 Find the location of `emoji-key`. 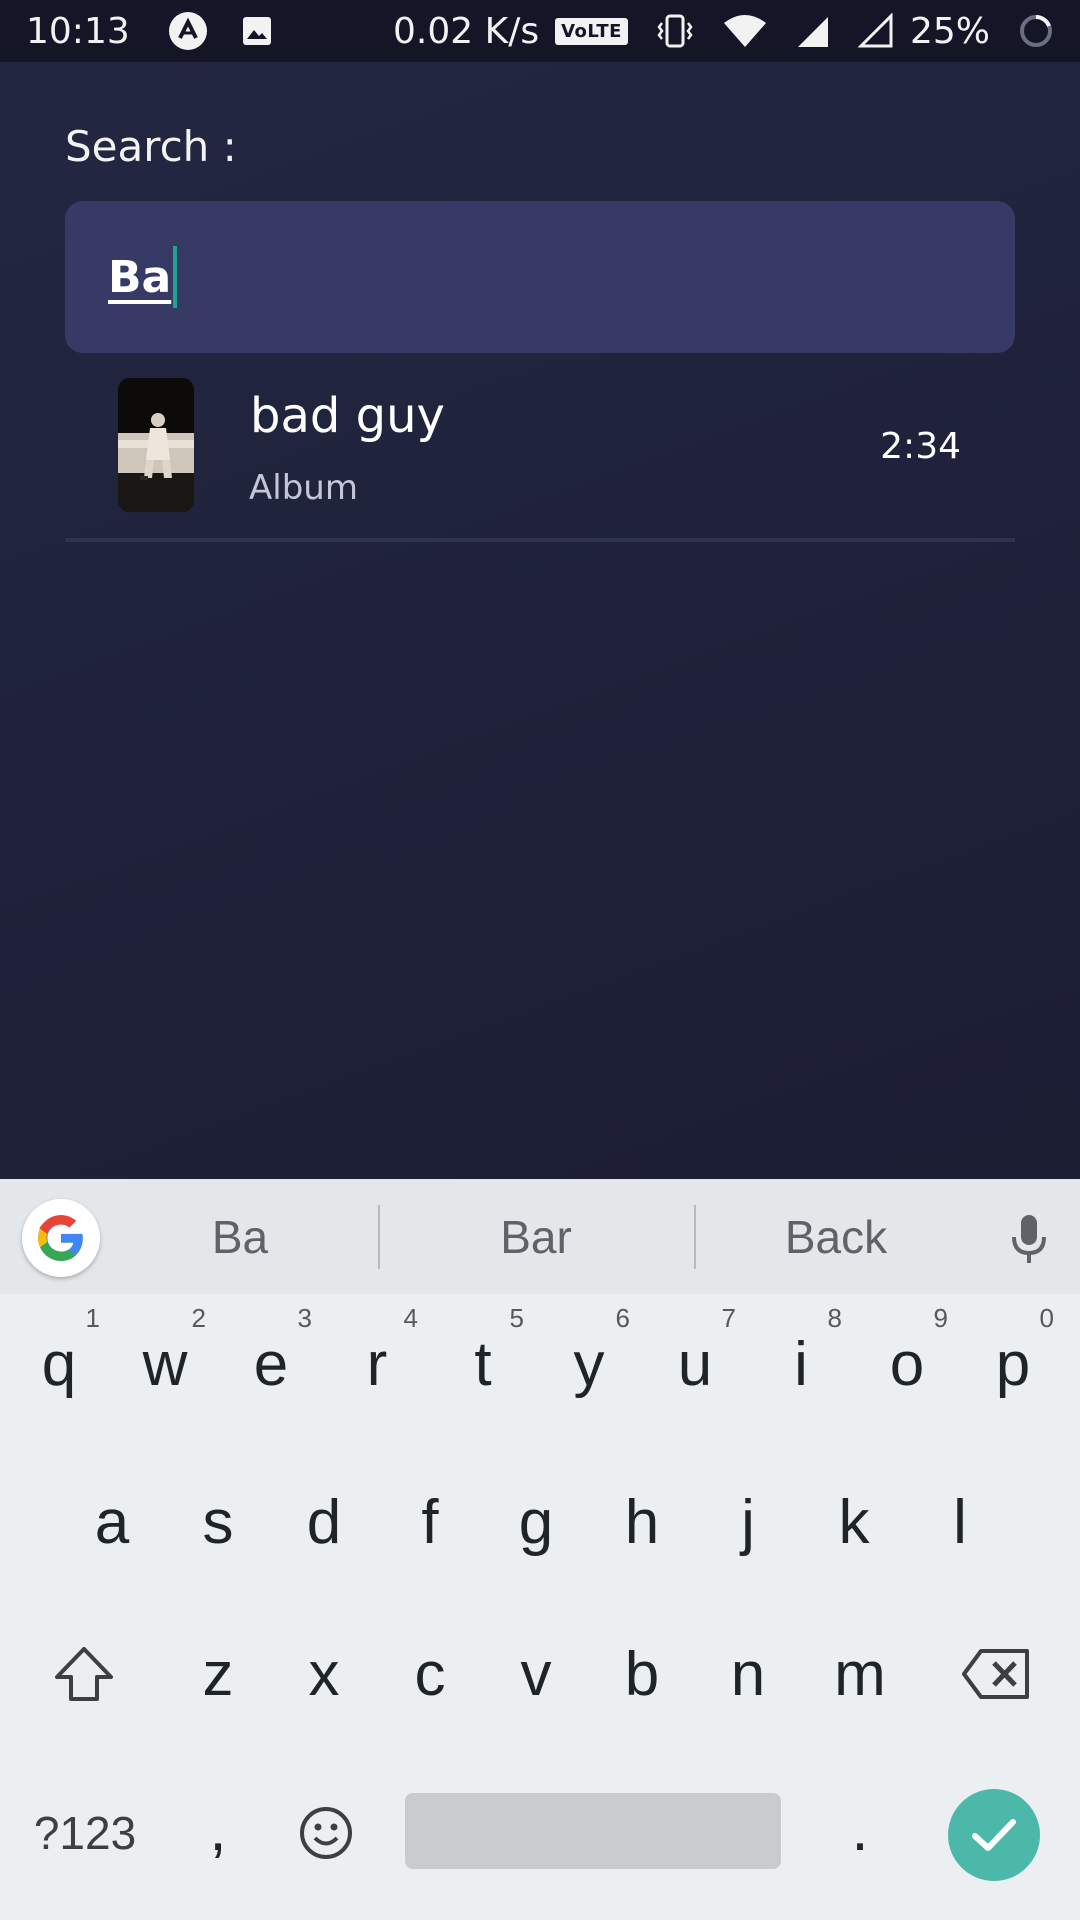

emoji-key is located at coordinates (326, 1833).